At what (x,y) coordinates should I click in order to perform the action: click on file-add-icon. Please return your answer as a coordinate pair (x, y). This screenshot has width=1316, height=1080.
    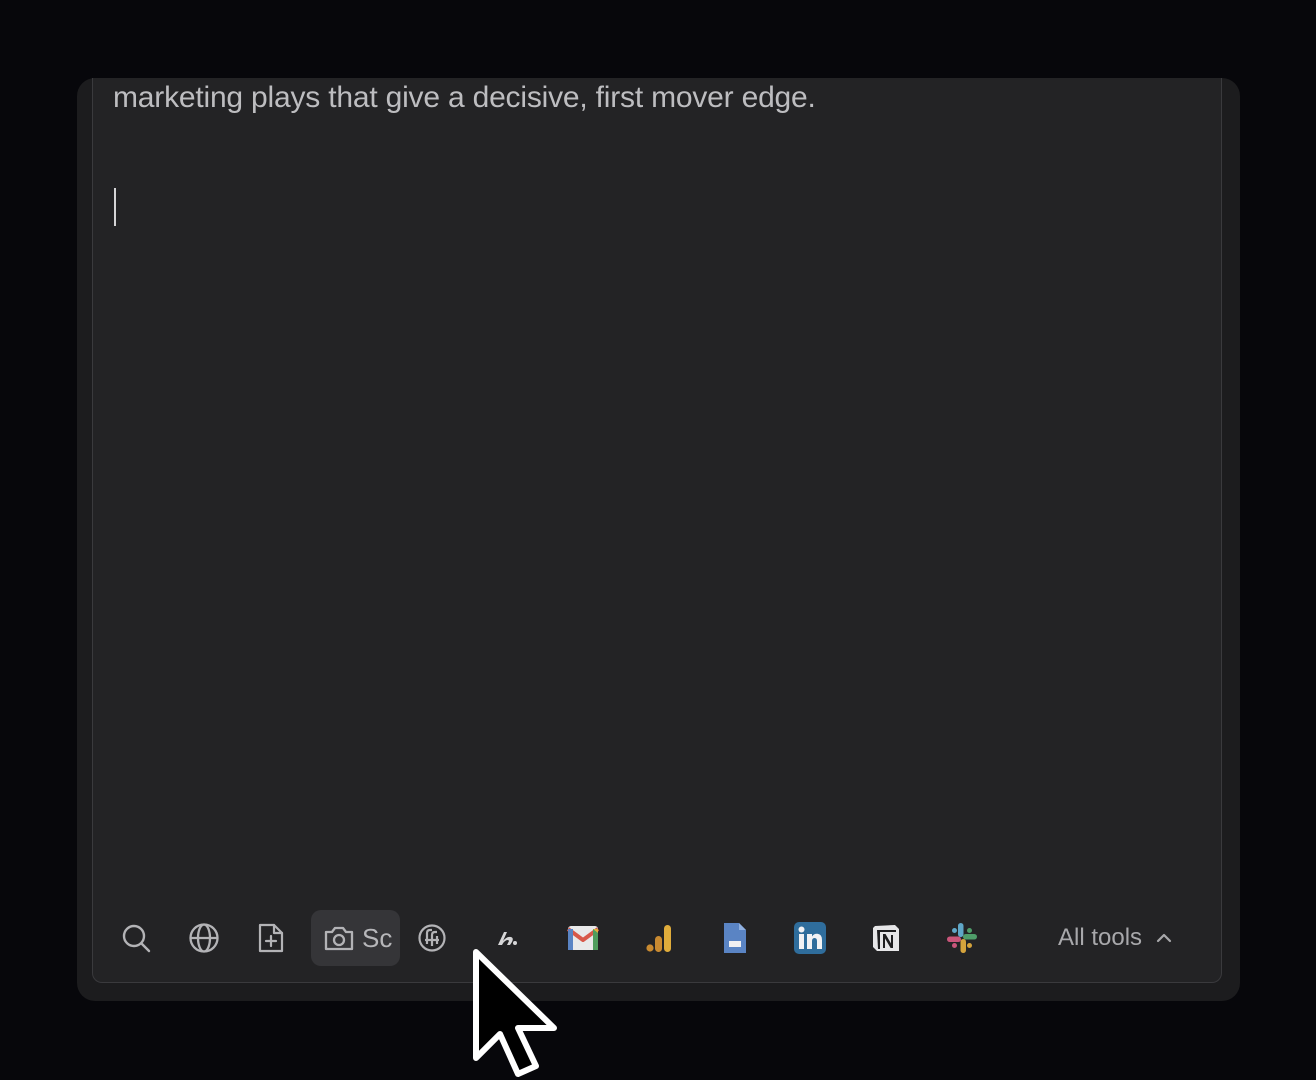
    Looking at the image, I should click on (271, 938).